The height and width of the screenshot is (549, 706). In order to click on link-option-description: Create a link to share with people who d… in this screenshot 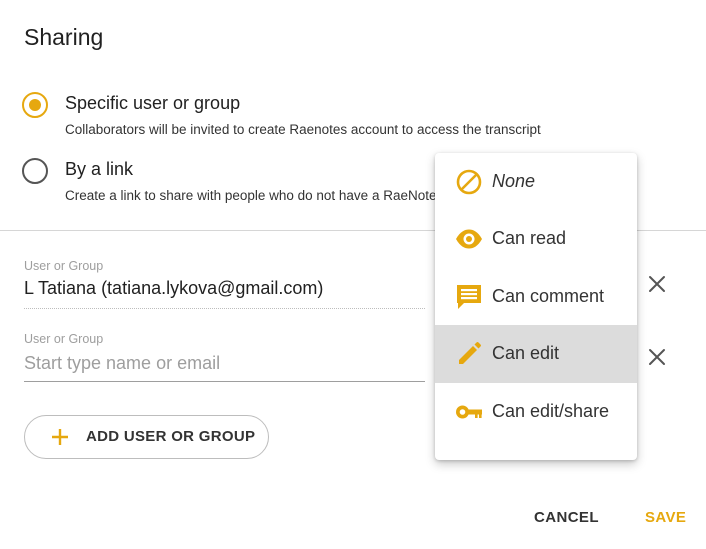, I will do `click(280, 195)`.